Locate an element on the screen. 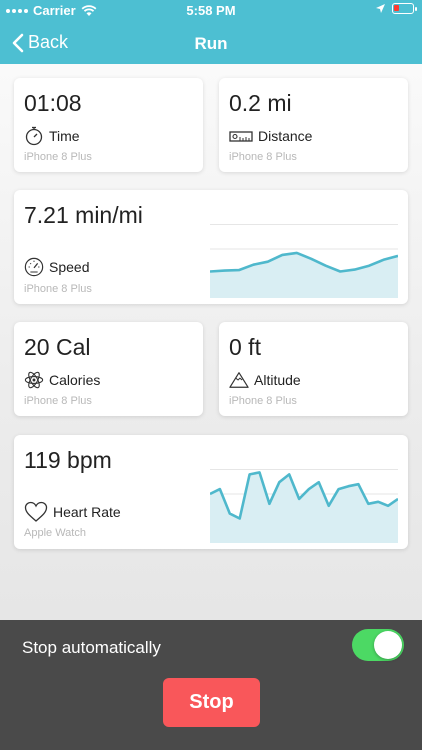 The height and width of the screenshot is (750, 422). stop-button: Stop is located at coordinates (211, 702).